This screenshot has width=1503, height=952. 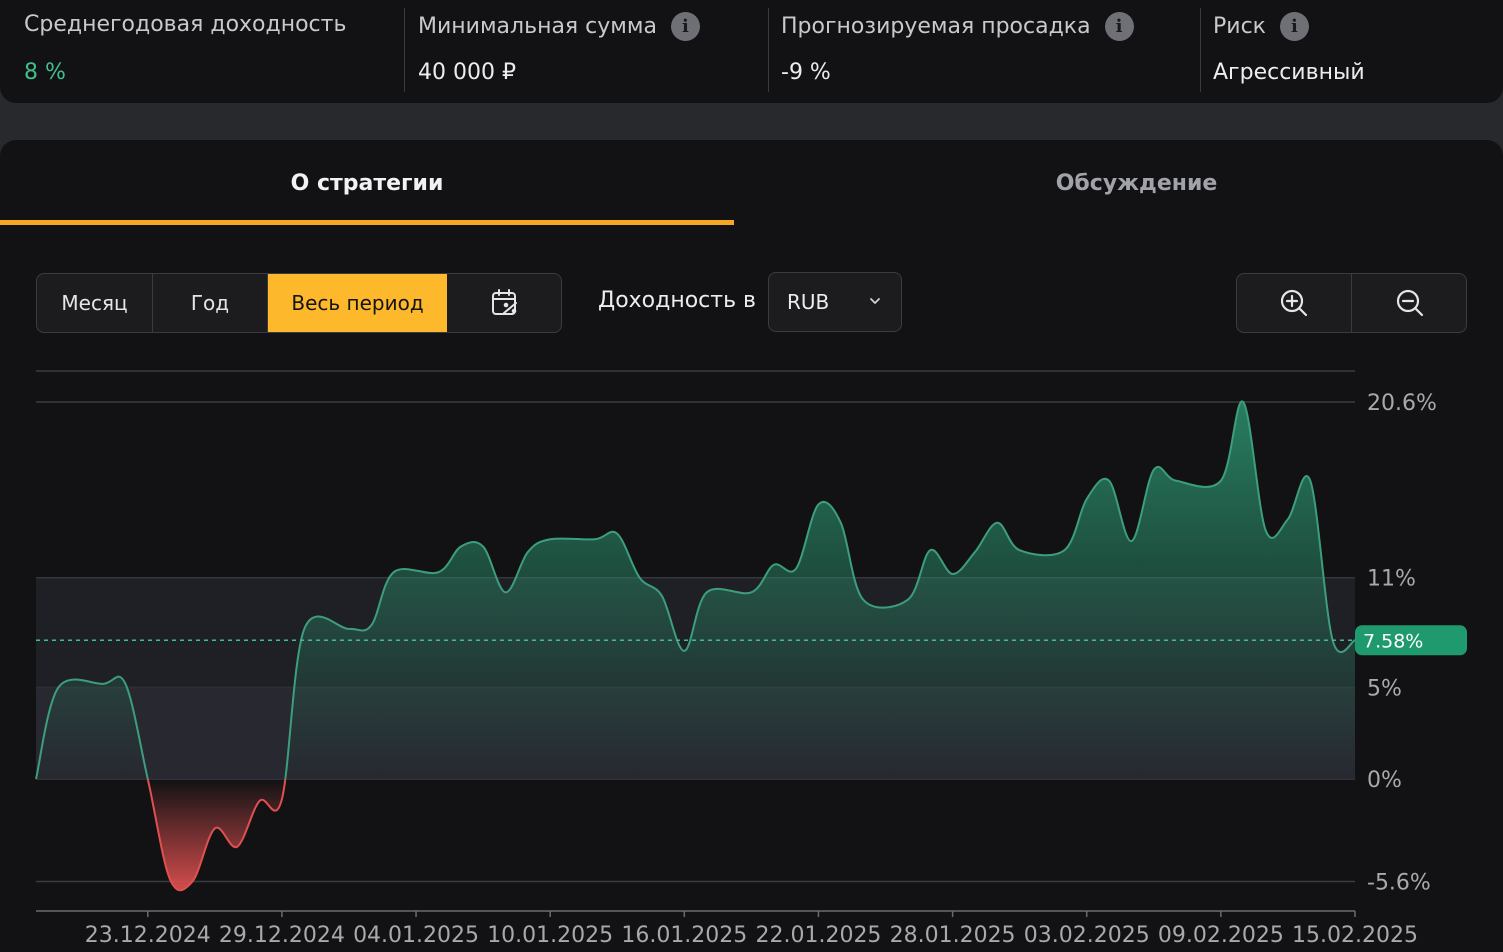 What do you see at coordinates (818, 935) in the screenshot?
I see `x-tick-label: 22.01.2025` at bounding box center [818, 935].